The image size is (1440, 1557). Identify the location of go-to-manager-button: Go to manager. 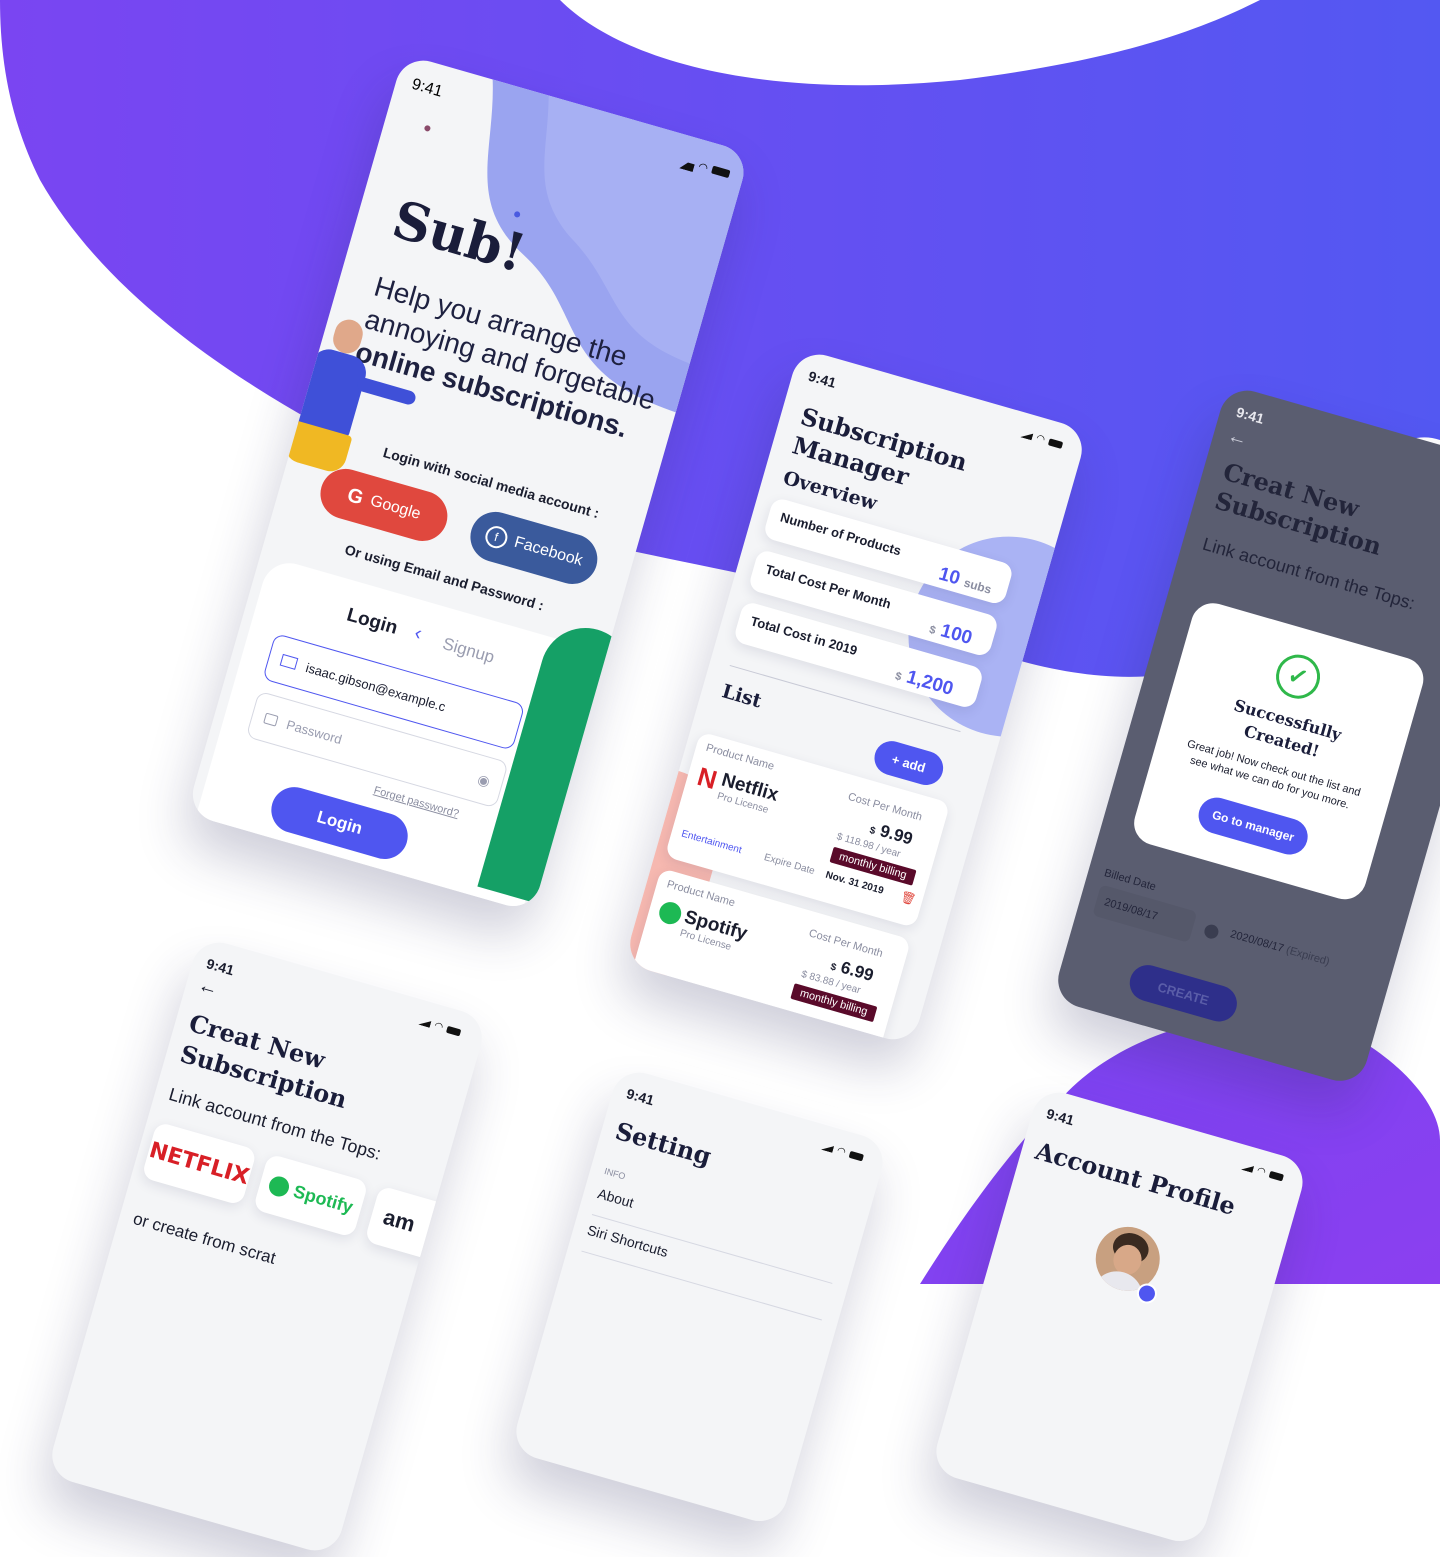
(1253, 826).